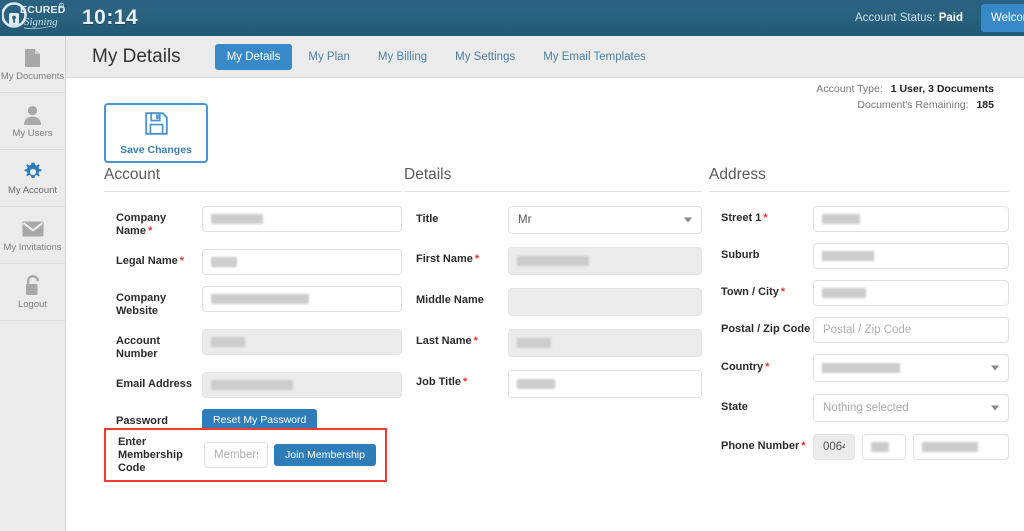 This screenshot has height=531, width=1024. I want to click on state-select-placeholder: Nothing selected, so click(866, 408).